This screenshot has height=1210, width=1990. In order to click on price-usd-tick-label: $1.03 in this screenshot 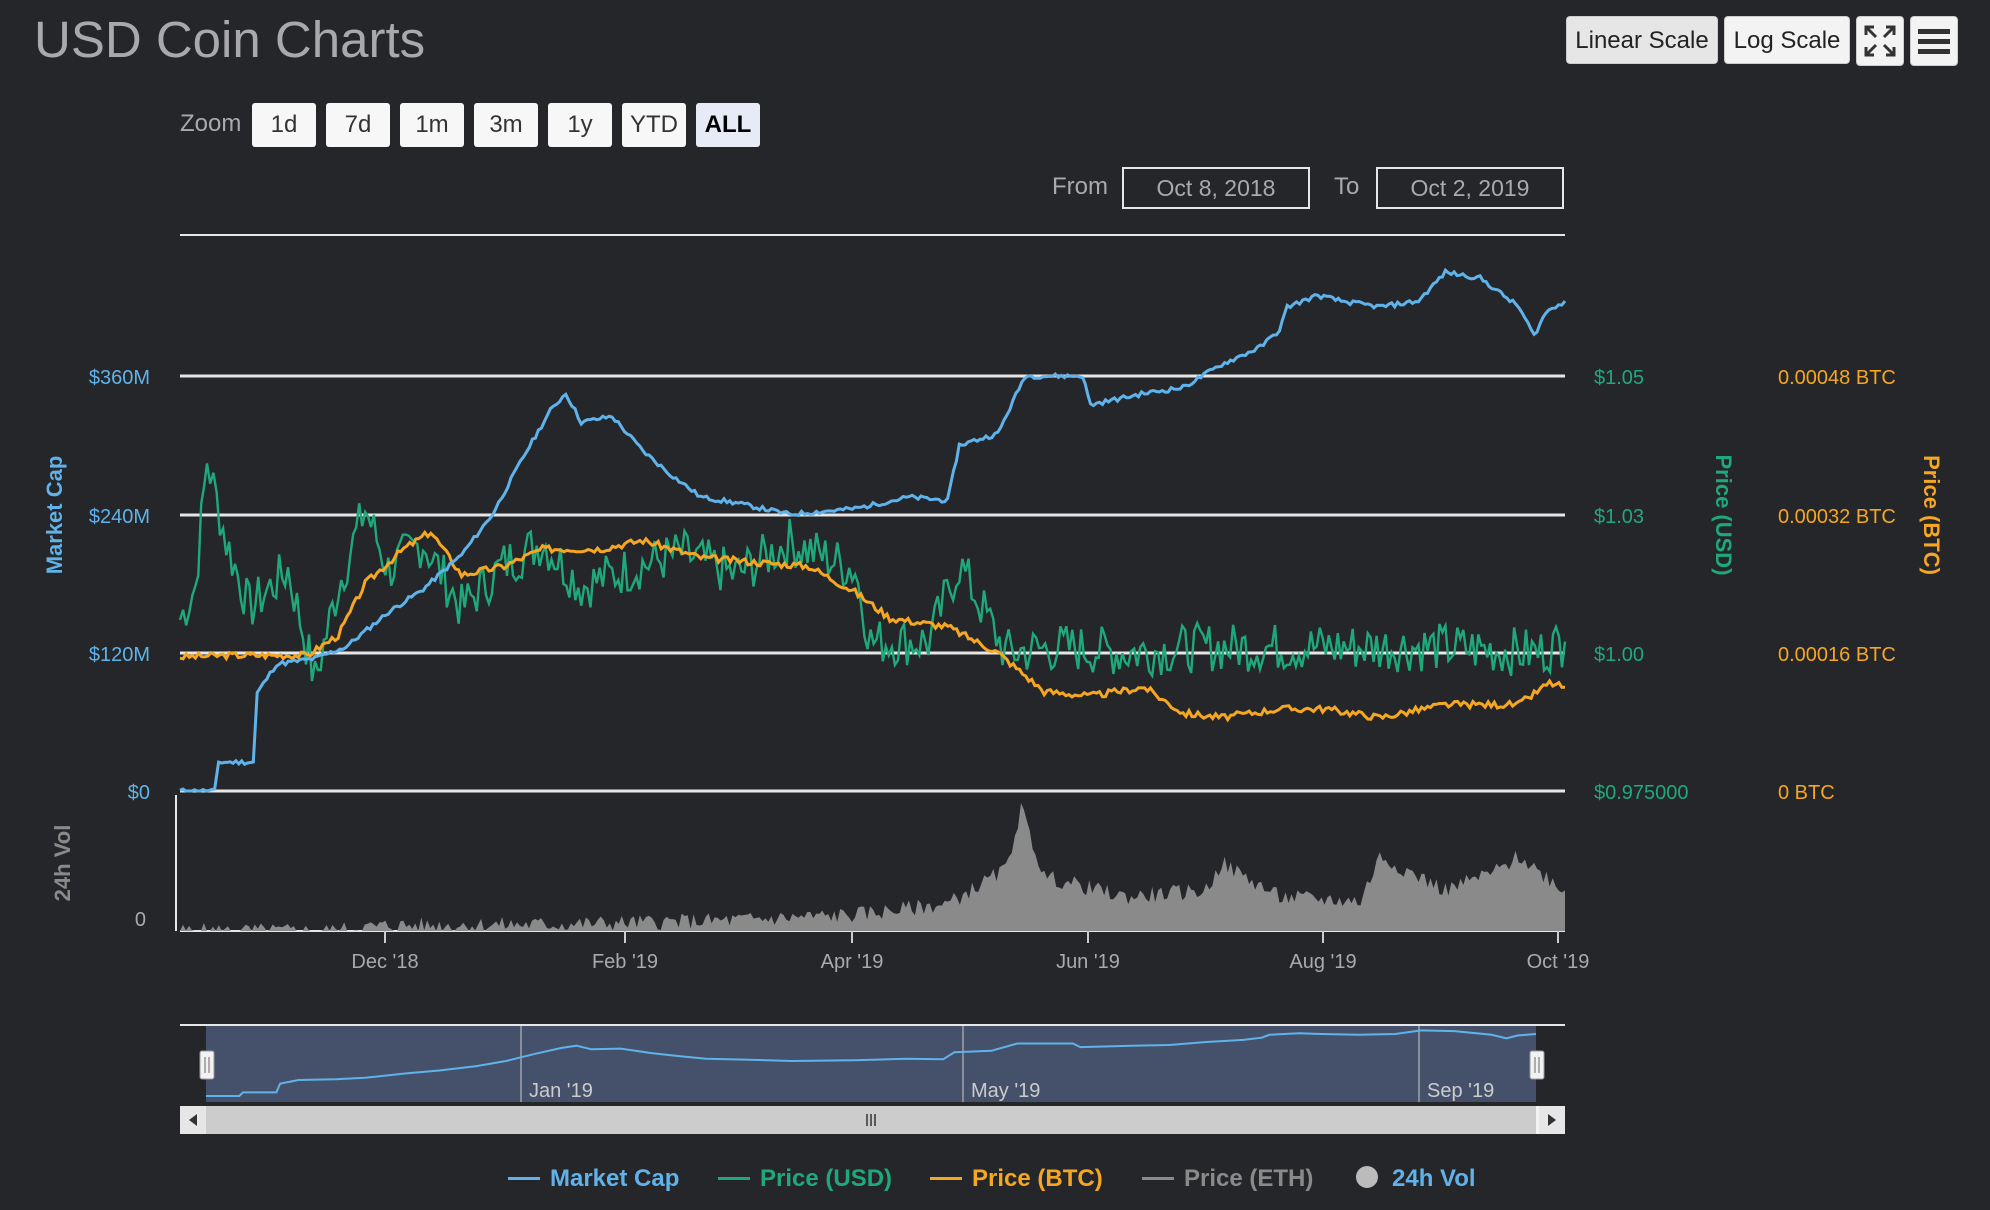, I will do `click(1619, 517)`.